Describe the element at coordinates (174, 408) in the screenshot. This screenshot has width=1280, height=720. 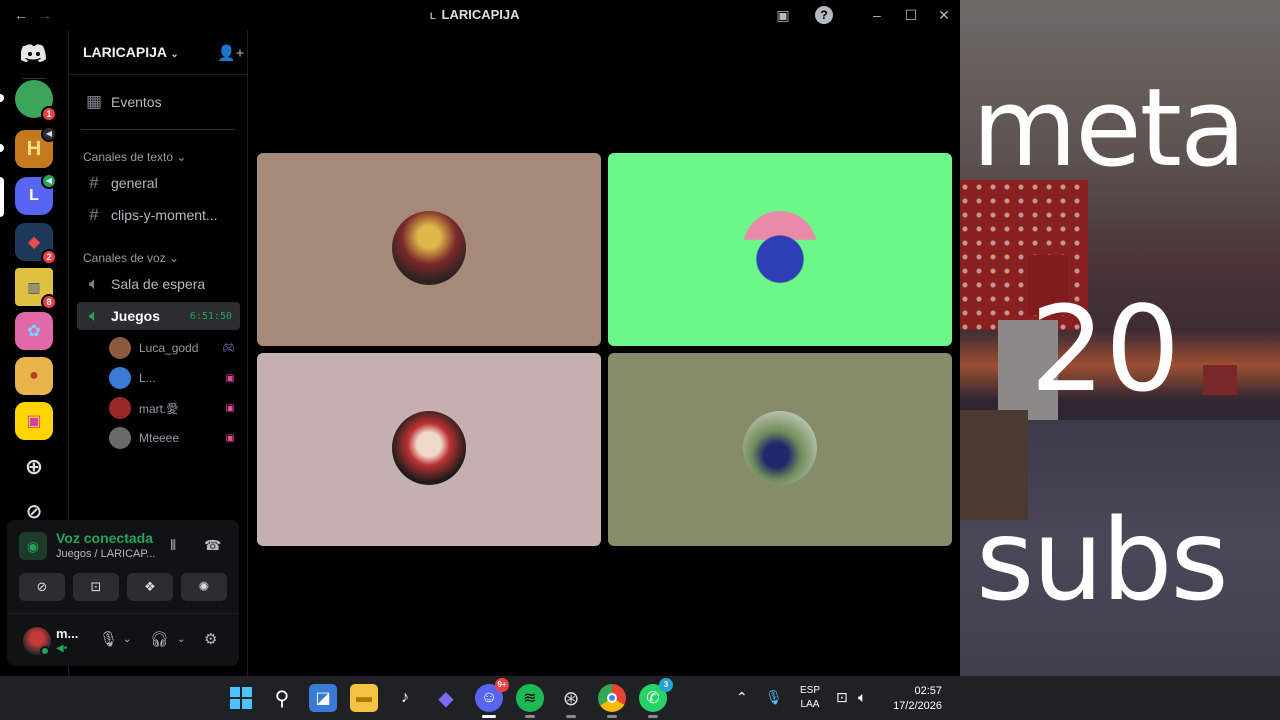
I see `voice-user: mart.愛 ▣` at that location.